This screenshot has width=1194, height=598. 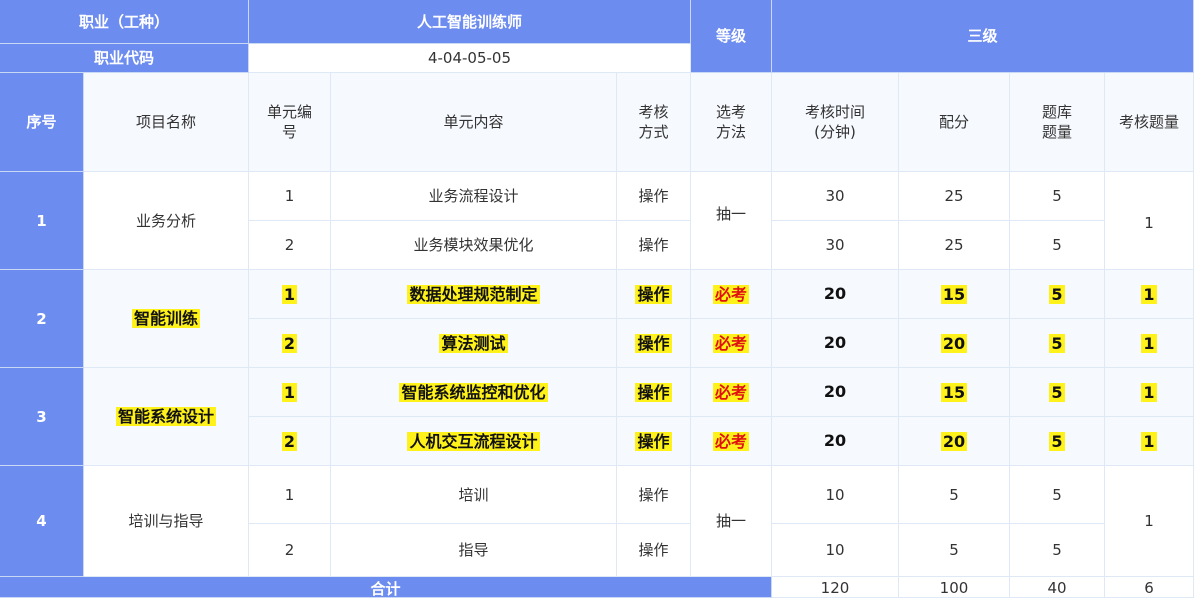 What do you see at coordinates (474, 495) in the screenshot?
I see `p4-u1-content: 培训` at bounding box center [474, 495].